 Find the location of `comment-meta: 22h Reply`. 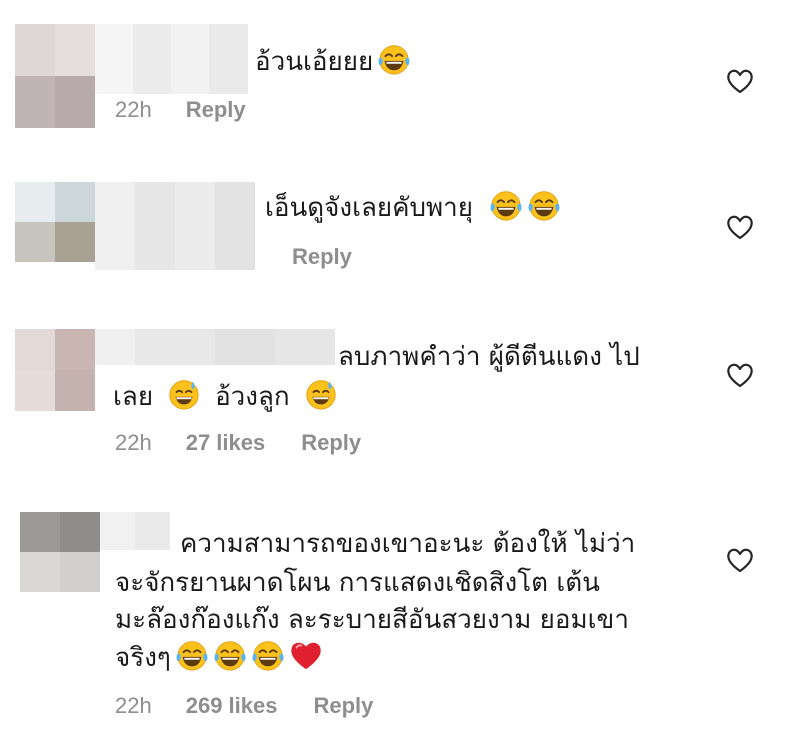

comment-meta: 22h Reply is located at coordinates (180, 110).